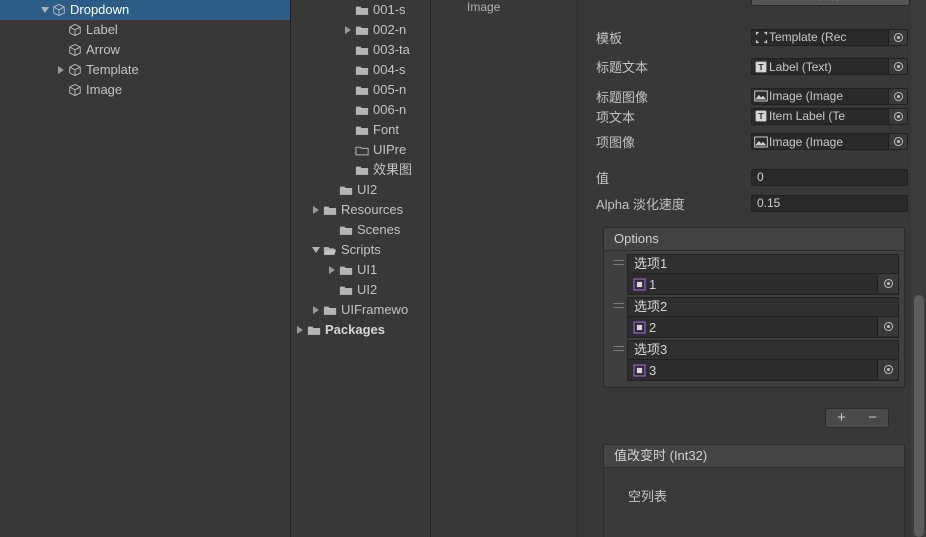 The image size is (926, 537). What do you see at coordinates (372, 209) in the screenshot?
I see `project-item-label: Resources` at bounding box center [372, 209].